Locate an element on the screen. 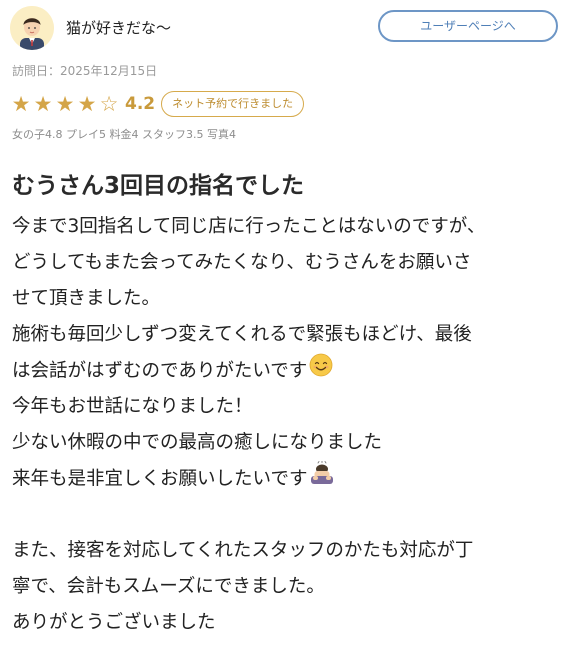 The image size is (576, 664). review-title: むうさん3回目の指名でした is located at coordinates (158, 186).